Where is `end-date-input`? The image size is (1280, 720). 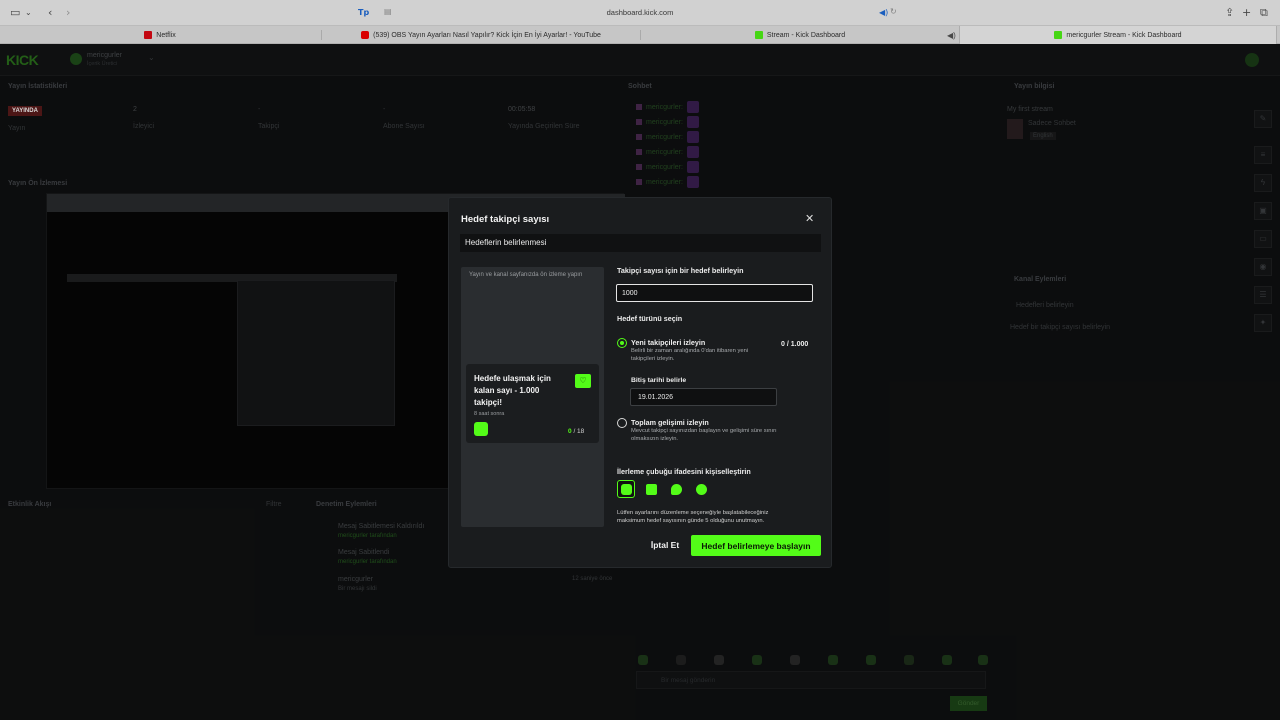
end-date-input is located at coordinates (703, 397).